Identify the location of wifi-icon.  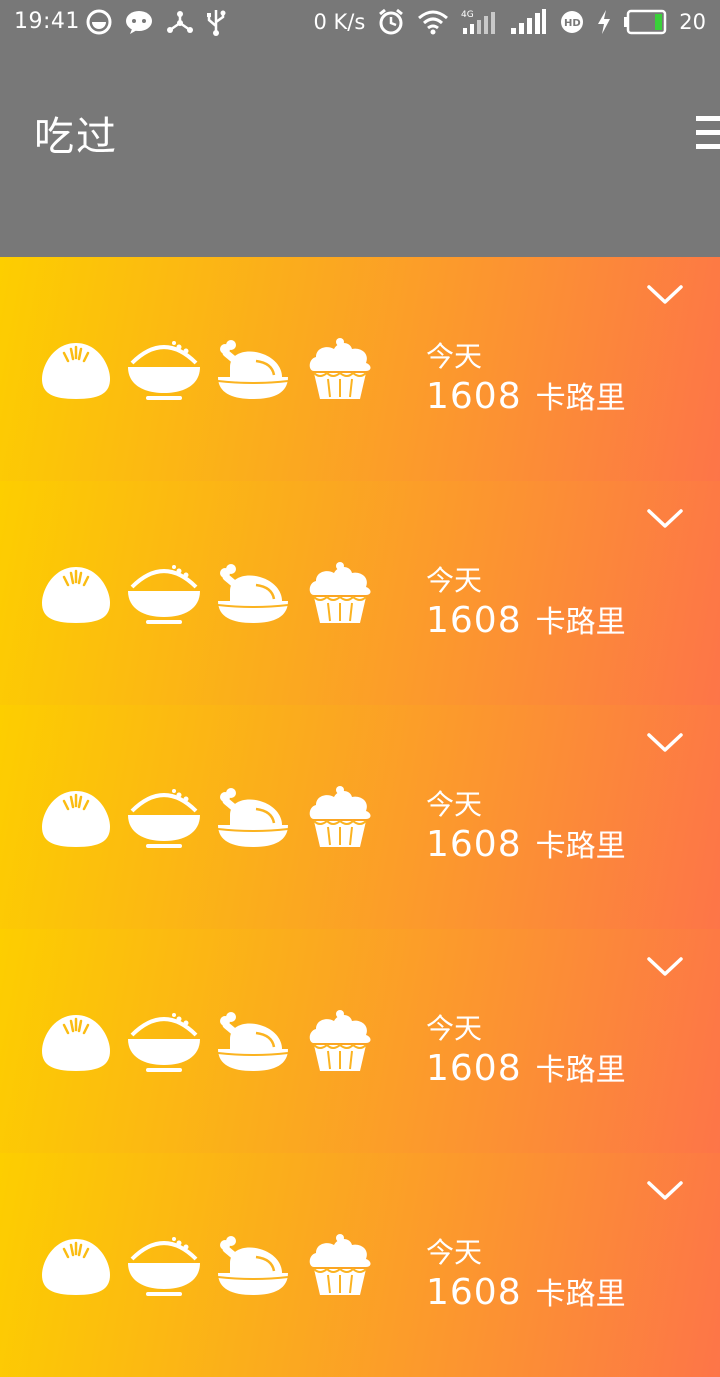
(433, 22).